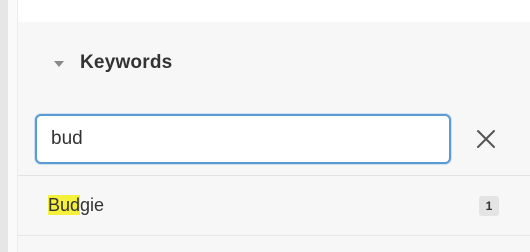  What do you see at coordinates (489, 206) in the screenshot?
I see `count-badge: 1` at bounding box center [489, 206].